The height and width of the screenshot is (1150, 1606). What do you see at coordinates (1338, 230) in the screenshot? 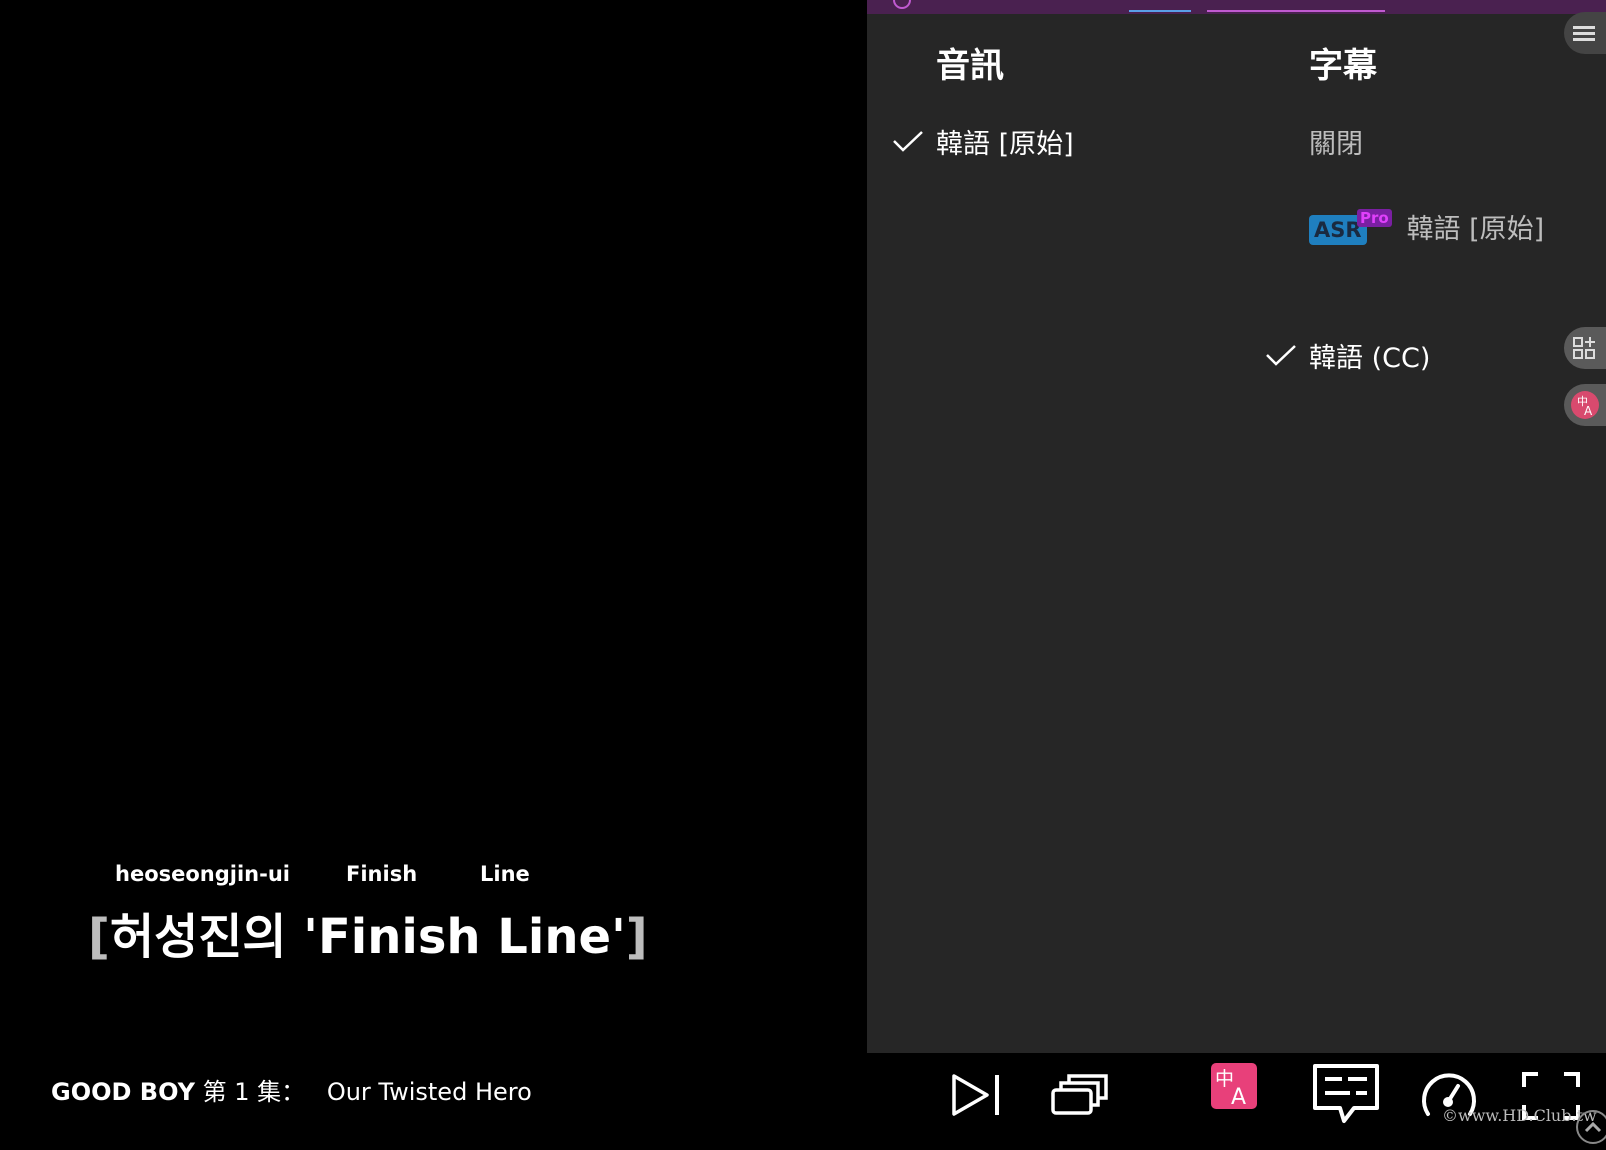
I see `asr-badge-text: ASR` at bounding box center [1338, 230].